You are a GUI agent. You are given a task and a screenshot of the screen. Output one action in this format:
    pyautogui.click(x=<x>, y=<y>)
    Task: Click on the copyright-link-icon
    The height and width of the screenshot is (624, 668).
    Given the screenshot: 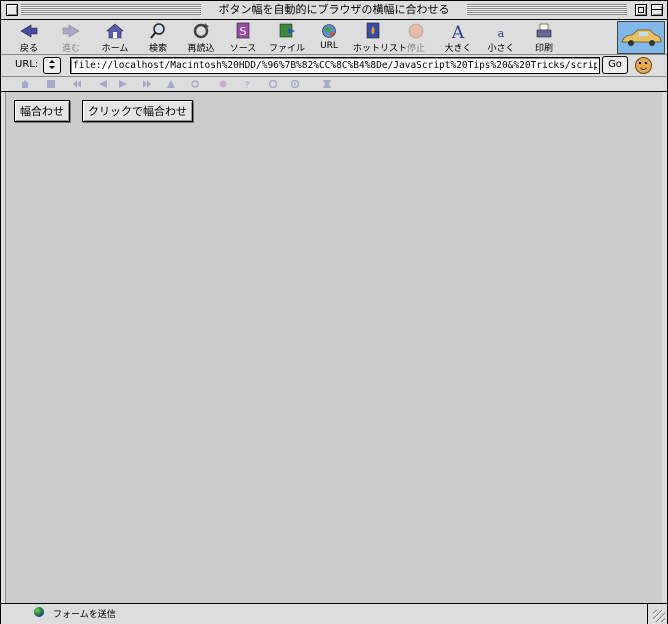 What is the action you would take?
    pyautogui.click(x=295, y=84)
    